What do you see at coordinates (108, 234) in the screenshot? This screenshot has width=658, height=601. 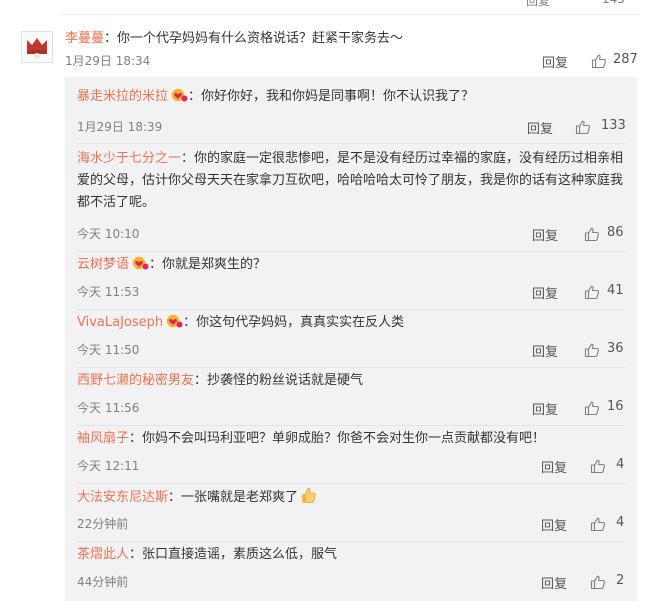 I see `reply-time: 今天 10:10` at bounding box center [108, 234].